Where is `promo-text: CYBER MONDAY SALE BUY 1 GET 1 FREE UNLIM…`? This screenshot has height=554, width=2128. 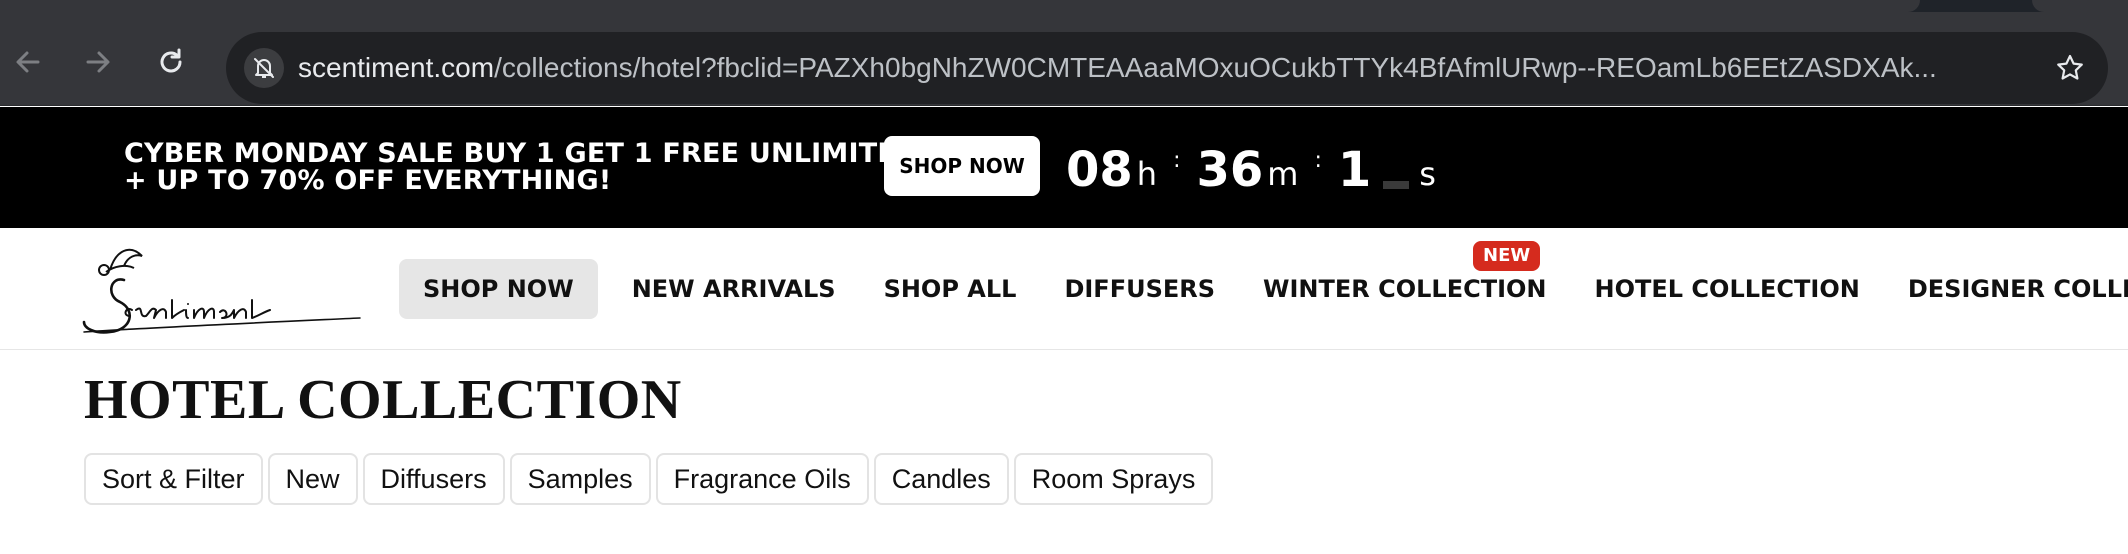 promo-text: CYBER MONDAY SALE BUY 1 GET 1 FREE UNLIM… is located at coordinates (527, 167).